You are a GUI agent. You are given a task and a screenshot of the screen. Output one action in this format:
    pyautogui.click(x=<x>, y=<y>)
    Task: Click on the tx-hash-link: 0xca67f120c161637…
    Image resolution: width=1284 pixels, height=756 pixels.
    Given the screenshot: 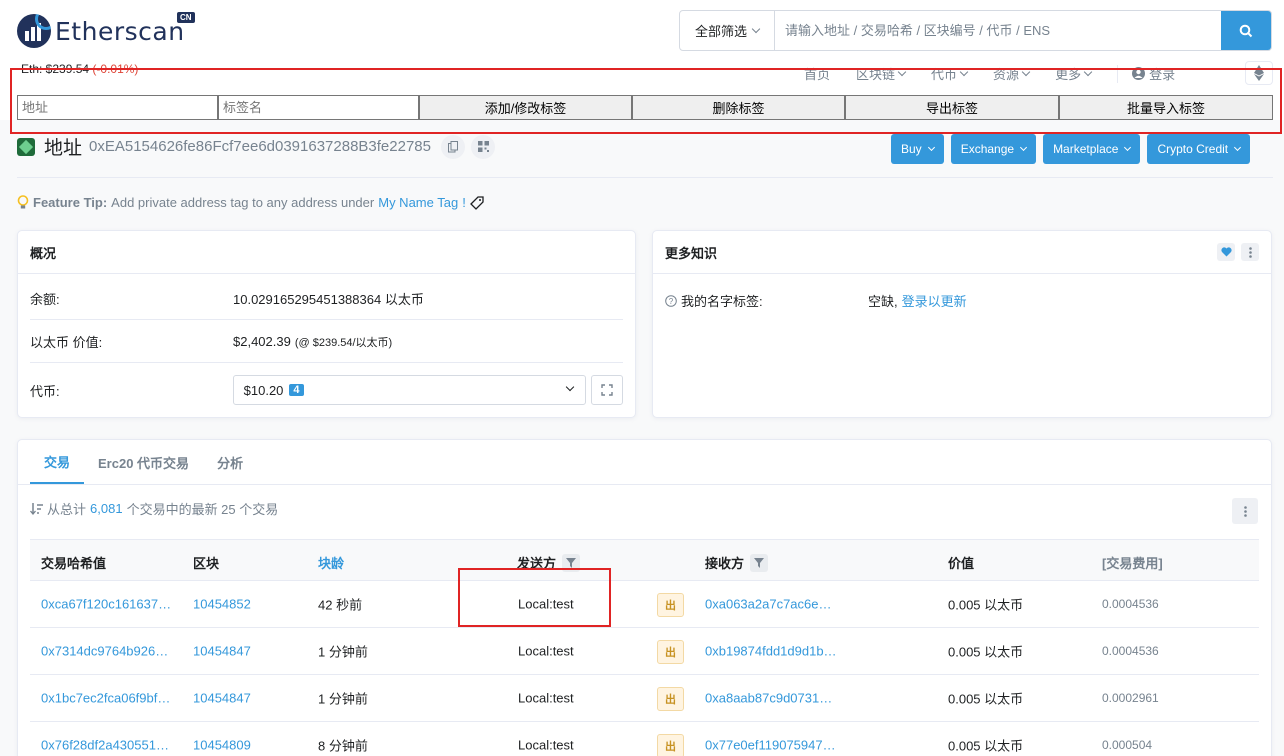 What is the action you would take?
    pyautogui.click(x=106, y=604)
    